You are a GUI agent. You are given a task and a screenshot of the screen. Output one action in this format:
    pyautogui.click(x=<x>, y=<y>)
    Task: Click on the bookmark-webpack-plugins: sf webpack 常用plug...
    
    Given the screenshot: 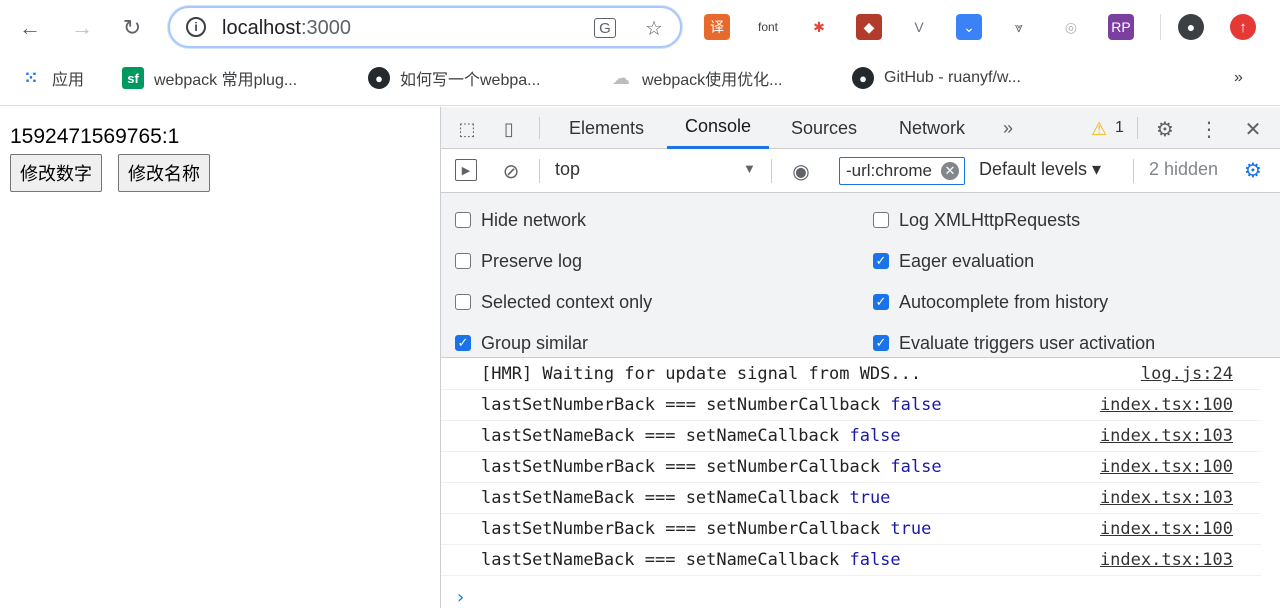 What is the action you would take?
    pyautogui.click(x=209, y=78)
    